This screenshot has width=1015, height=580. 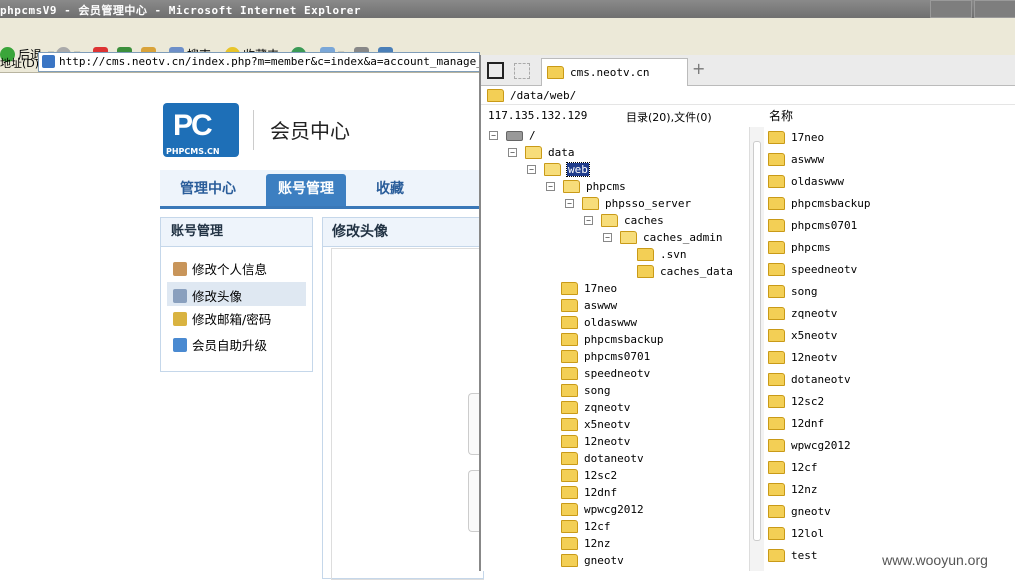 I want to click on tree-node-data: − data, so click(x=541, y=152).